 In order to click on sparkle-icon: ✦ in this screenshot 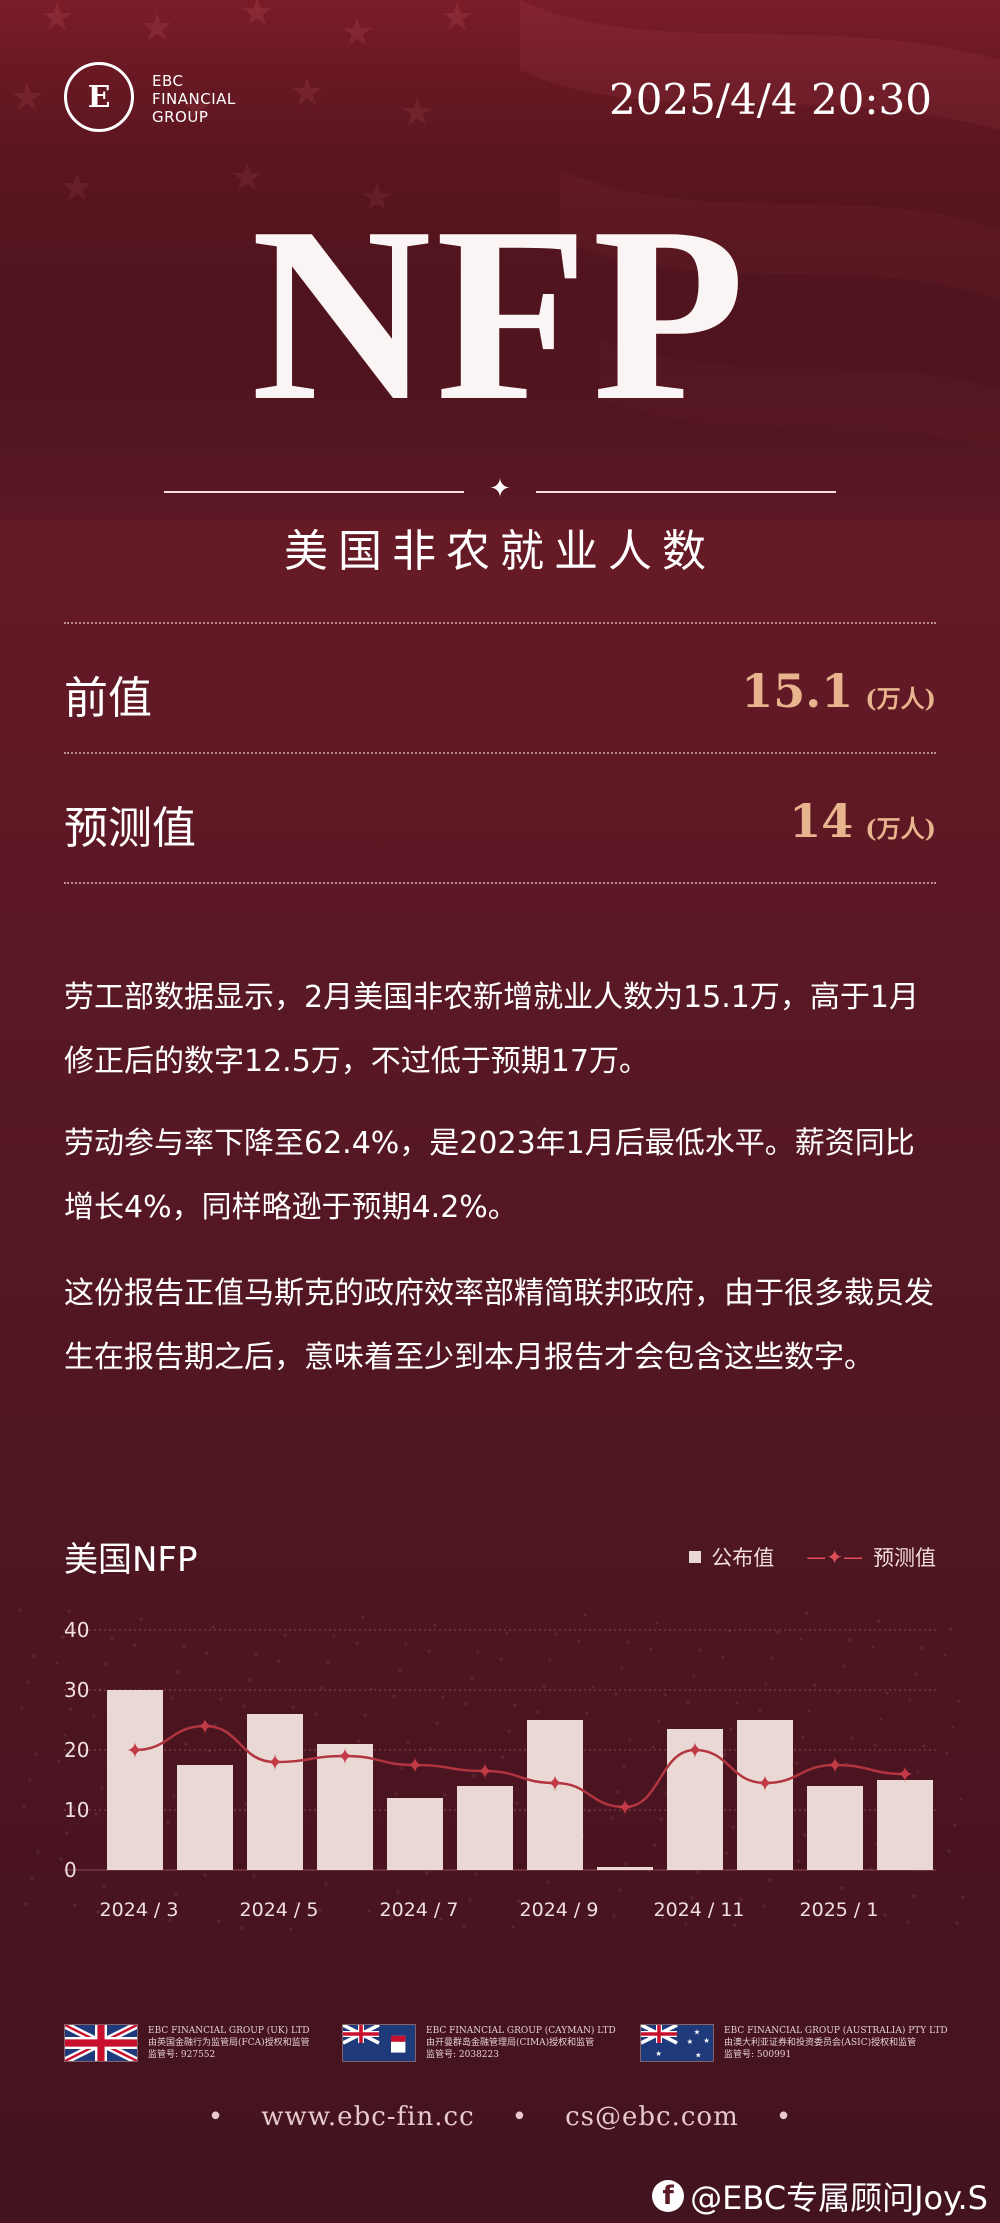, I will do `click(500, 489)`.